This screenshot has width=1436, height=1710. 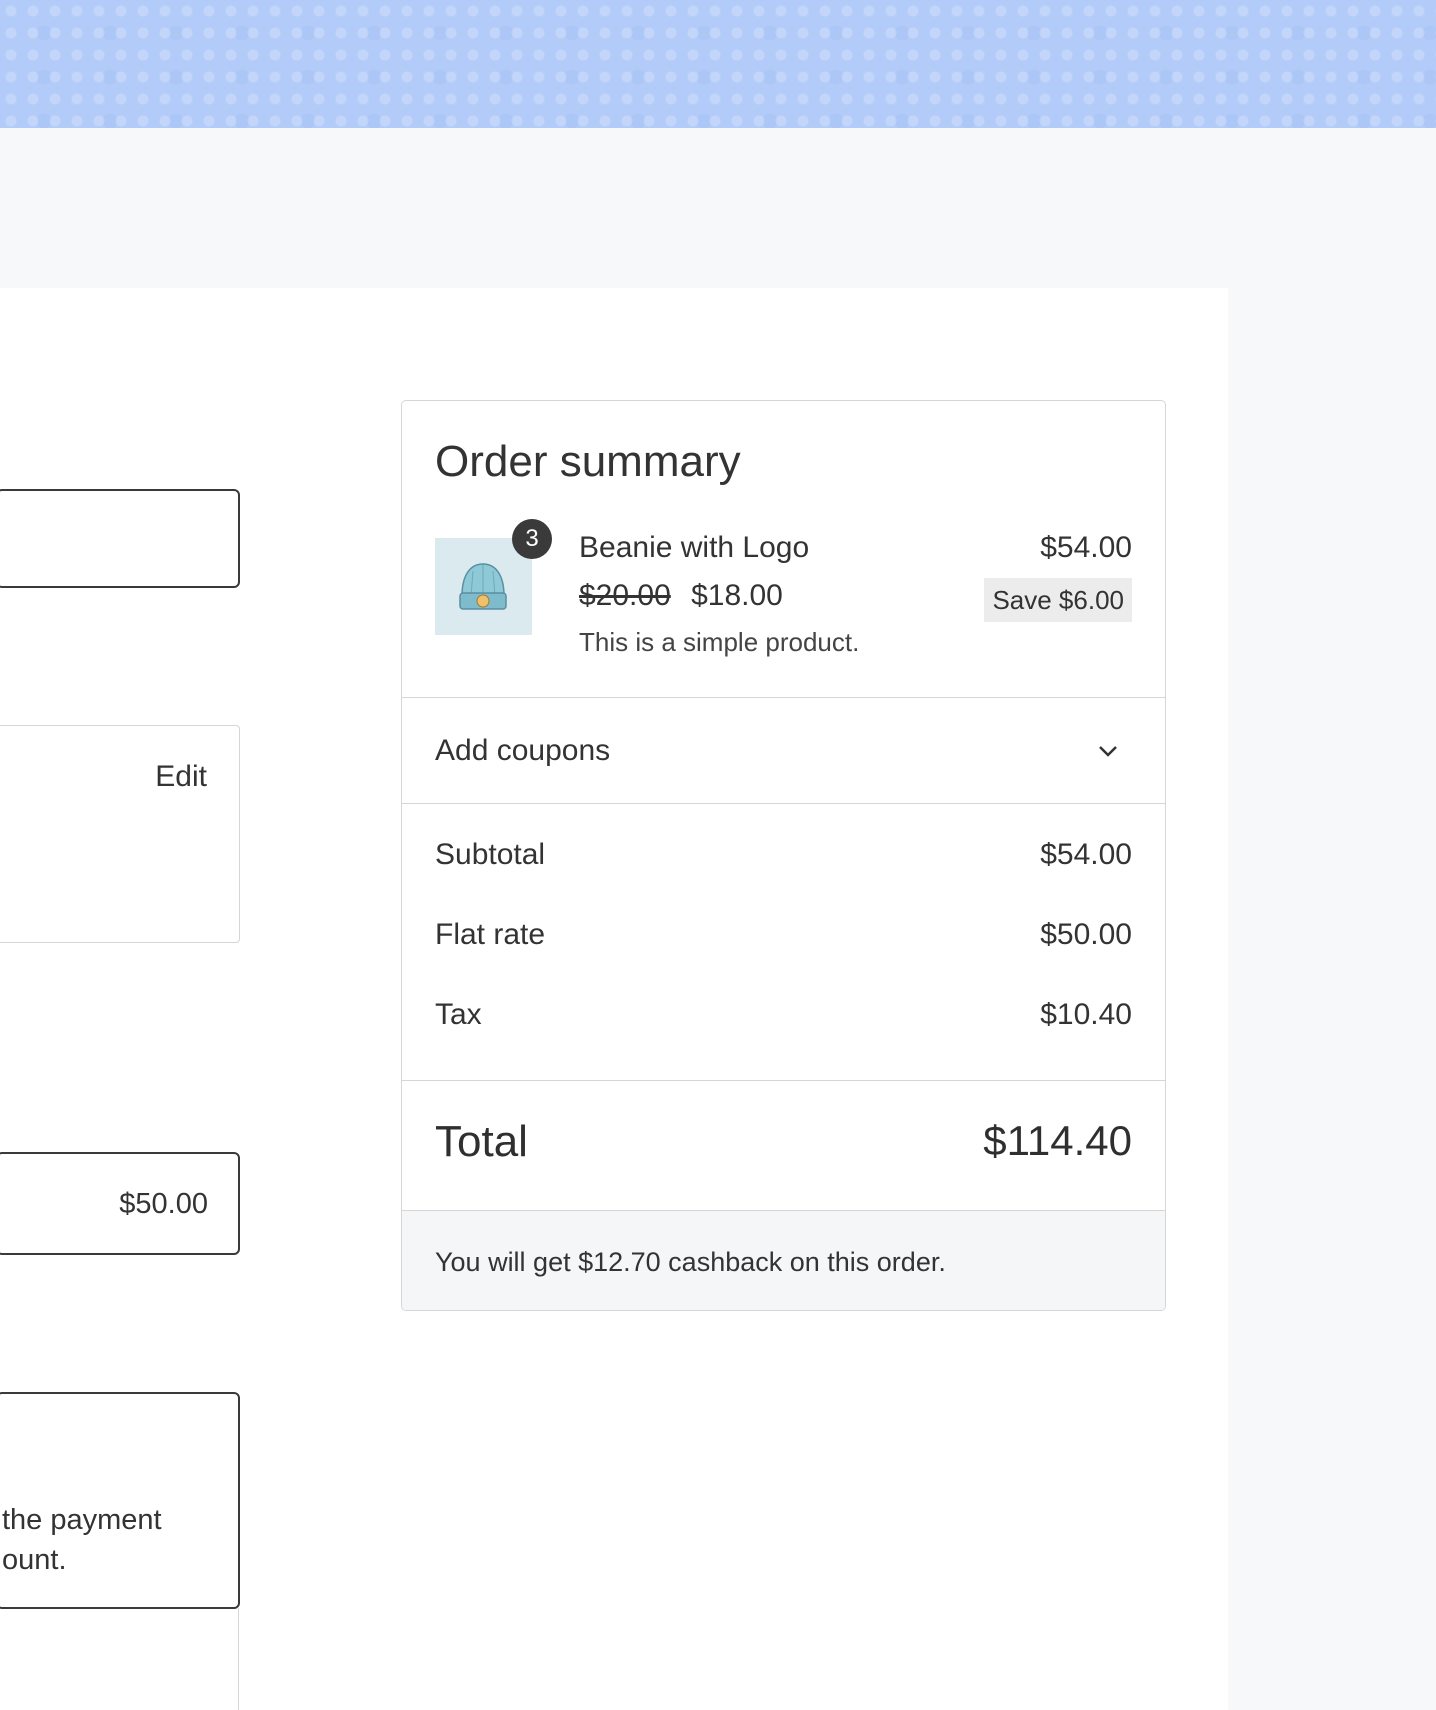 I want to click on item-line-total: $54.00, so click(x=1086, y=547).